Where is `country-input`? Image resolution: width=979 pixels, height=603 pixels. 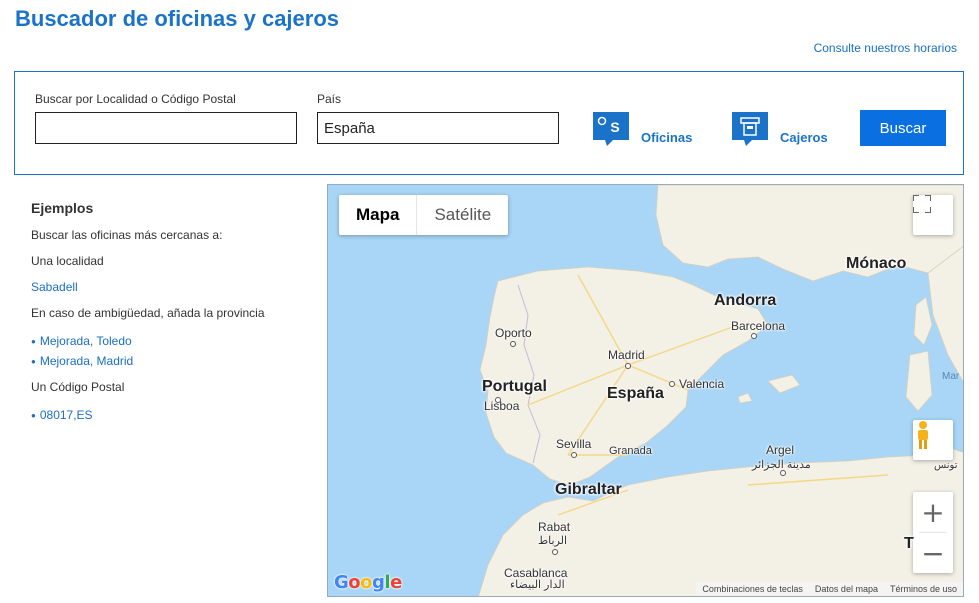
country-input is located at coordinates (438, 128).